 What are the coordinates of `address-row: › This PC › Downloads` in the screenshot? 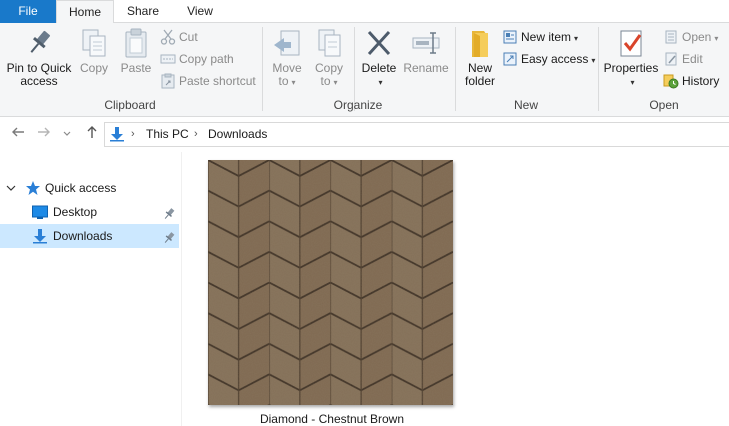 It's located at (364, 134).